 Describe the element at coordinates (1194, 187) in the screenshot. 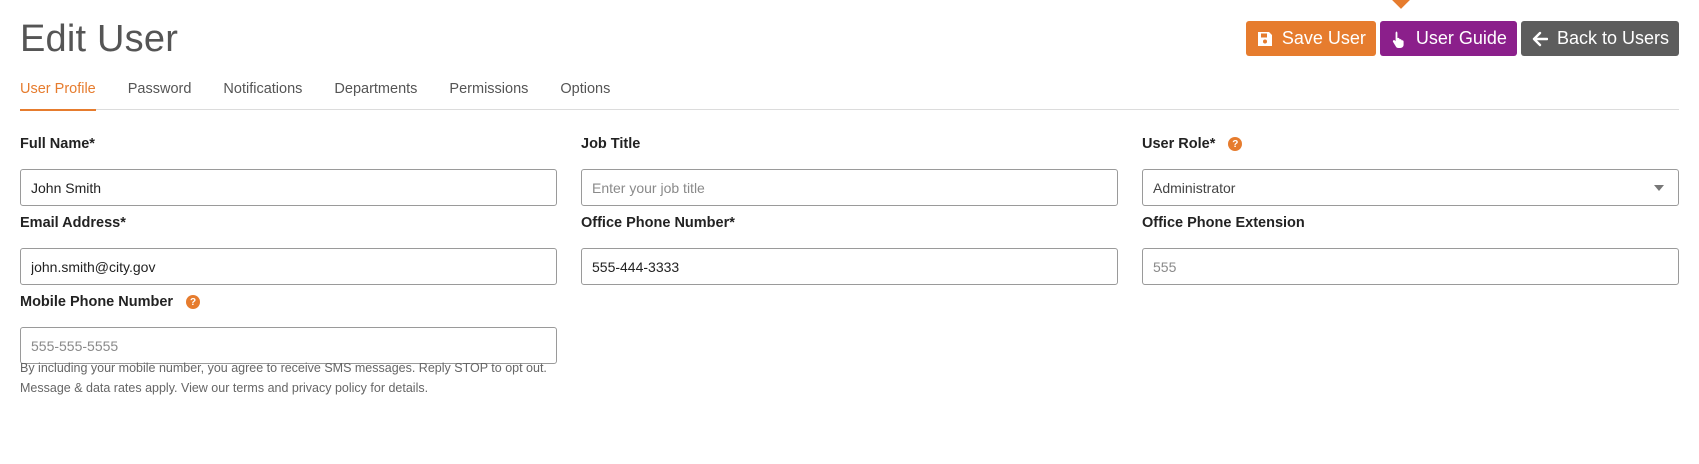

I see `user-role-value: Administrator` at that location.